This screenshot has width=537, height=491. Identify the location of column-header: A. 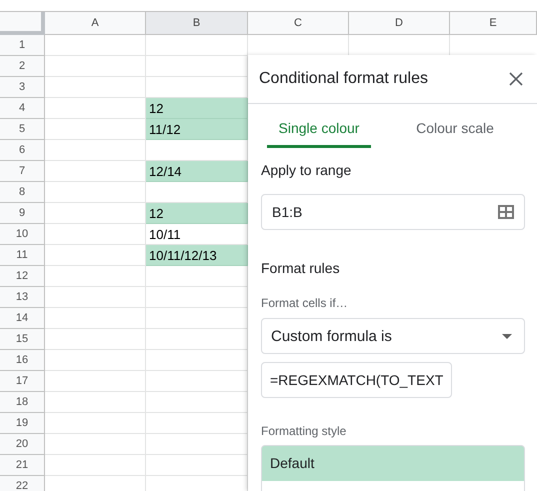
(95, 23).